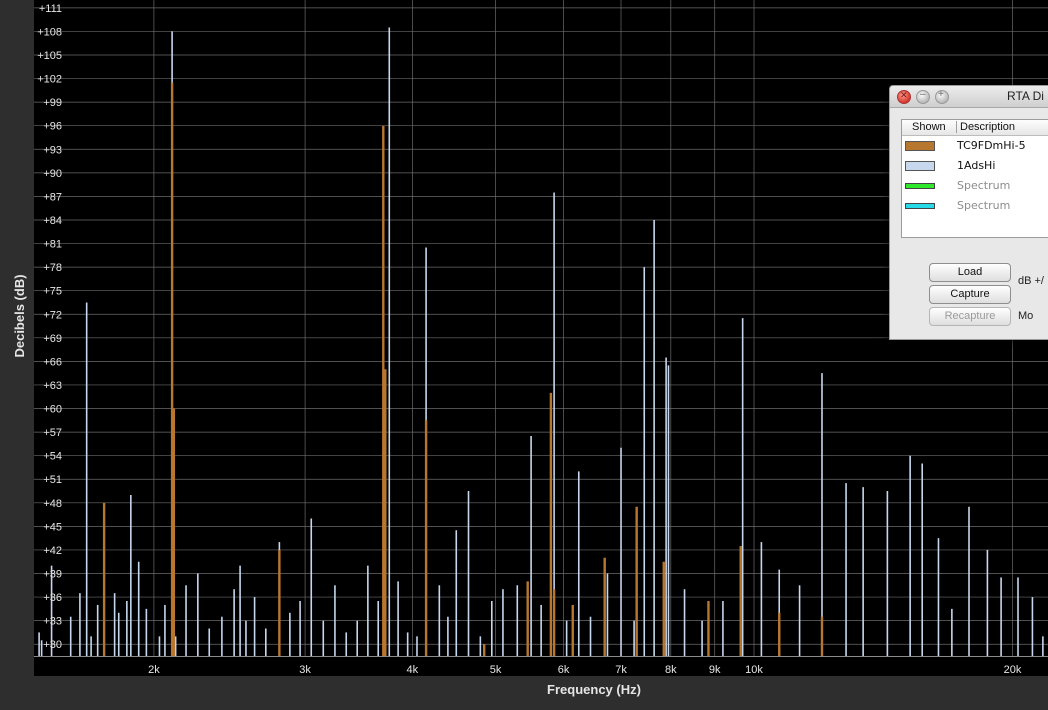  Describe the element at coordinates (1031, 281) in the screenshot. I see `db-offset-label: dB +/` at that location.